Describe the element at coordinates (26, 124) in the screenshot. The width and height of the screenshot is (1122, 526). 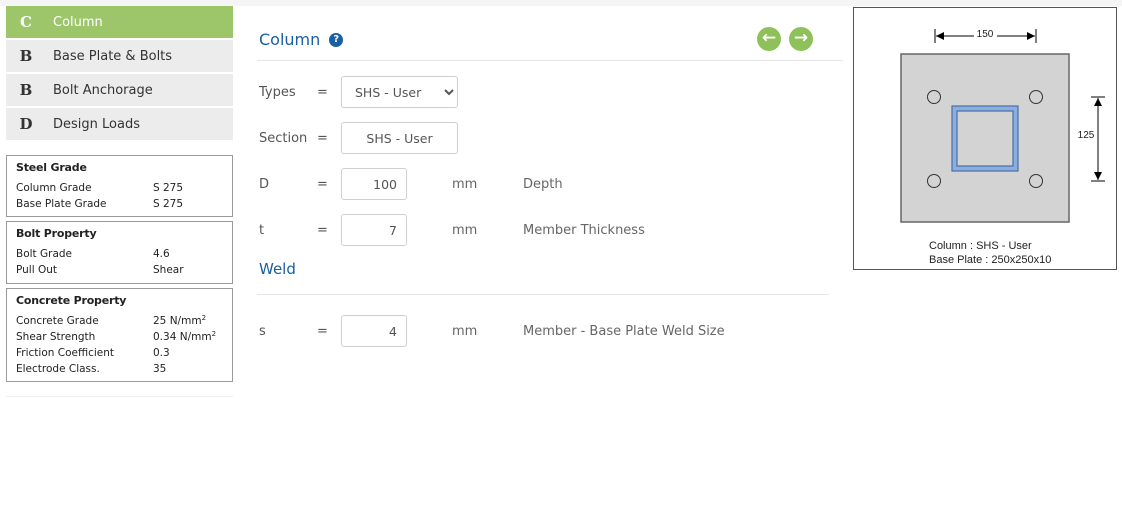
I see `nav-letter: D` at that location.